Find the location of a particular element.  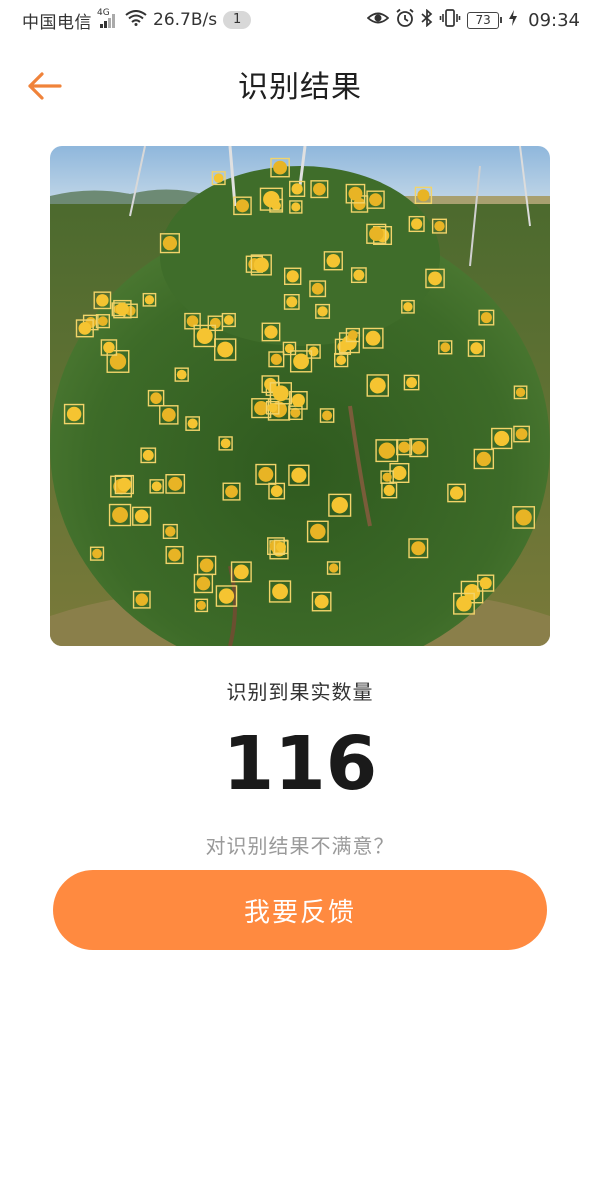

count-label: 识别到果实数量 is located at coordinates (300, 692).